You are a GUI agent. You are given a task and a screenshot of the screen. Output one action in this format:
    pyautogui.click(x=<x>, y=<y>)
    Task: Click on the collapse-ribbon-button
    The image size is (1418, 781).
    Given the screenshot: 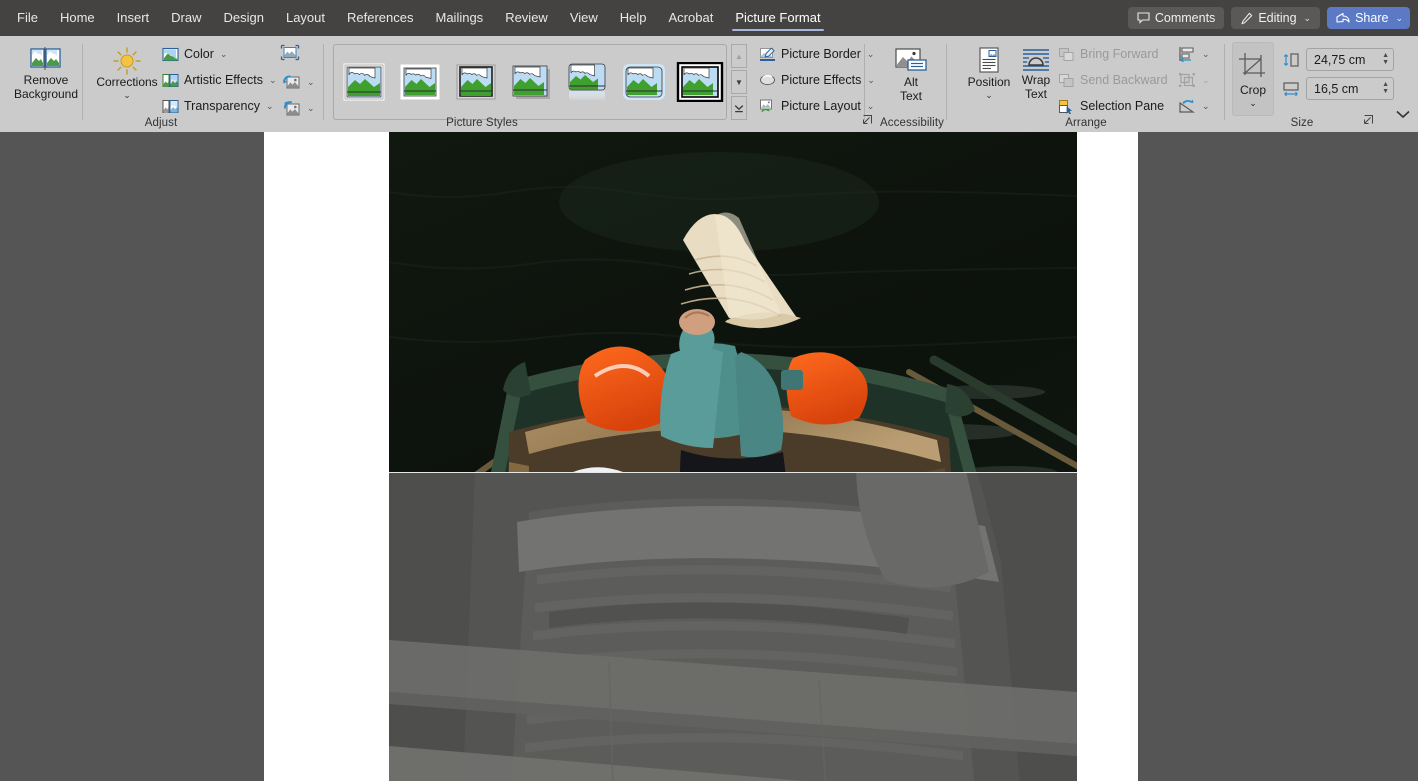 What is the action you would take?
    pyautogui.click(x=1403, y=116)
    